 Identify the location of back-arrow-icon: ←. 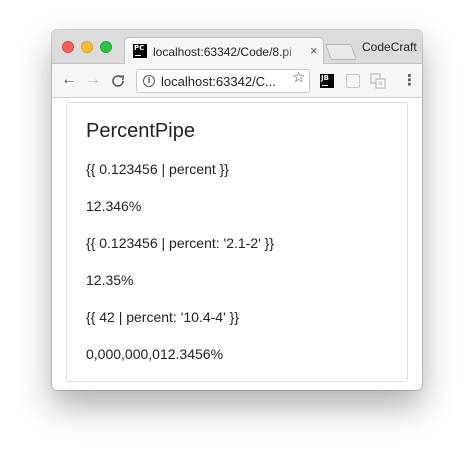
(69, 80).